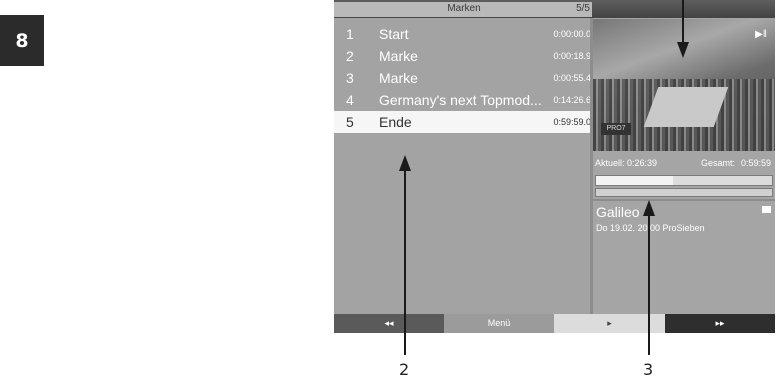  Describe the element at coordinates (350, 56) in the screenshot. I see `mark-number: 2` at that location.